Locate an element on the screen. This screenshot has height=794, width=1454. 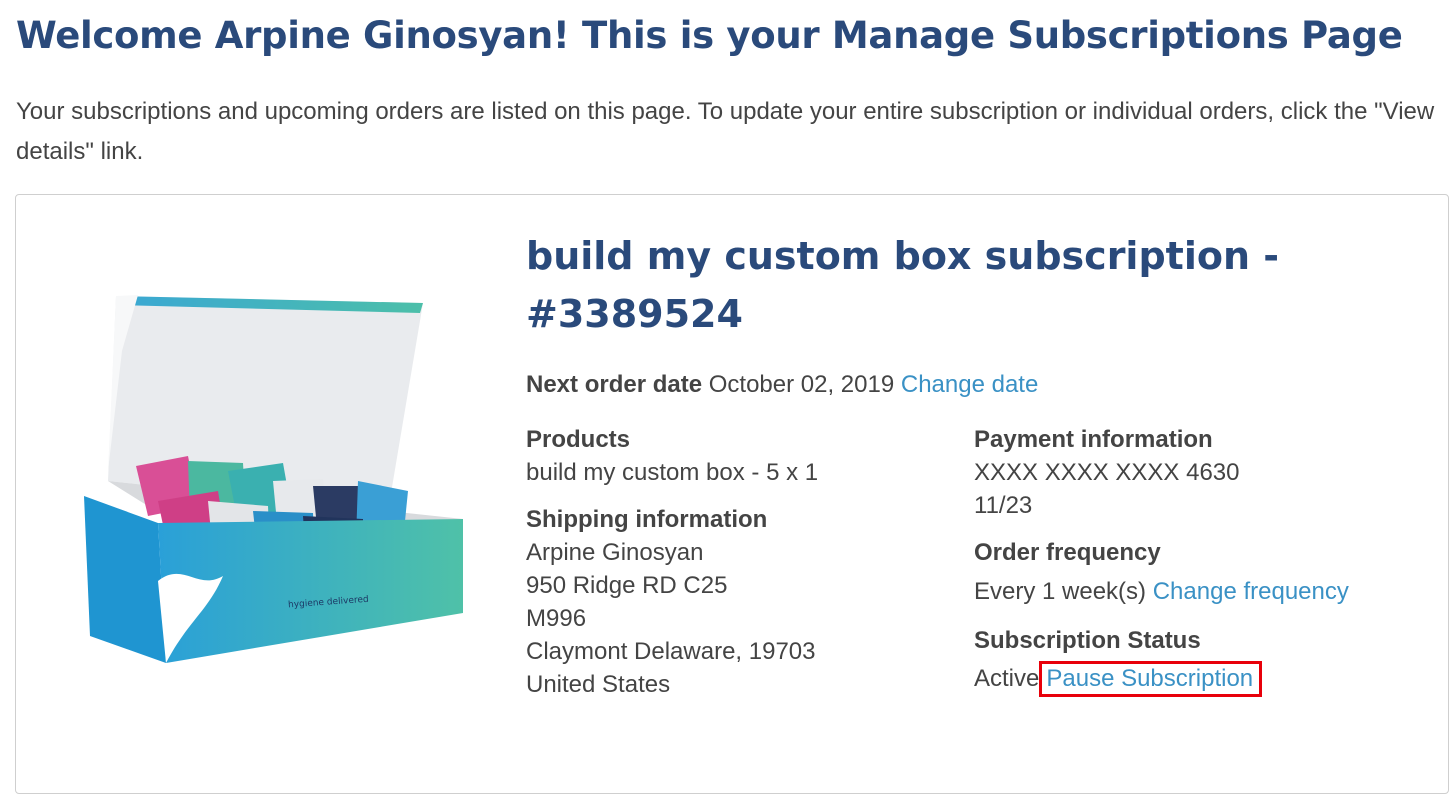
product-line: build my custom box - 5 x 1 is located at coordinates (672, 472).